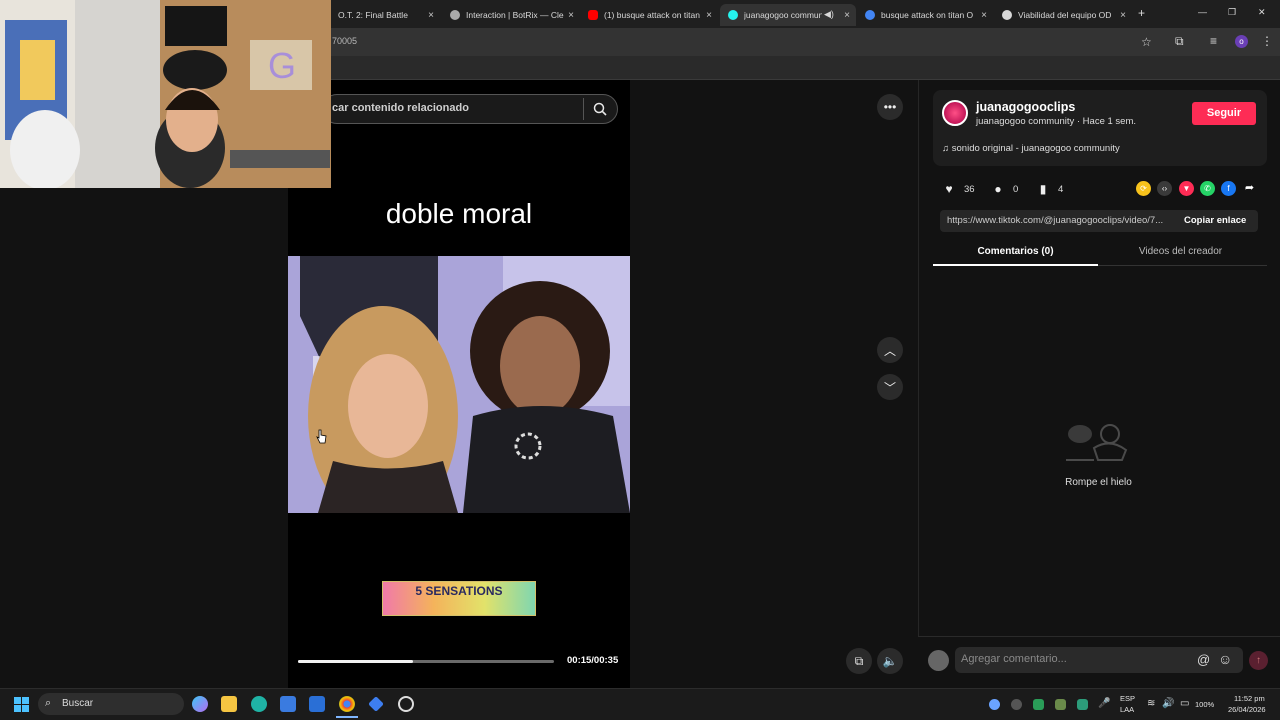 This screenshot has width=1280, height=720. I want to click on chrome-icon, so click(347, 704).